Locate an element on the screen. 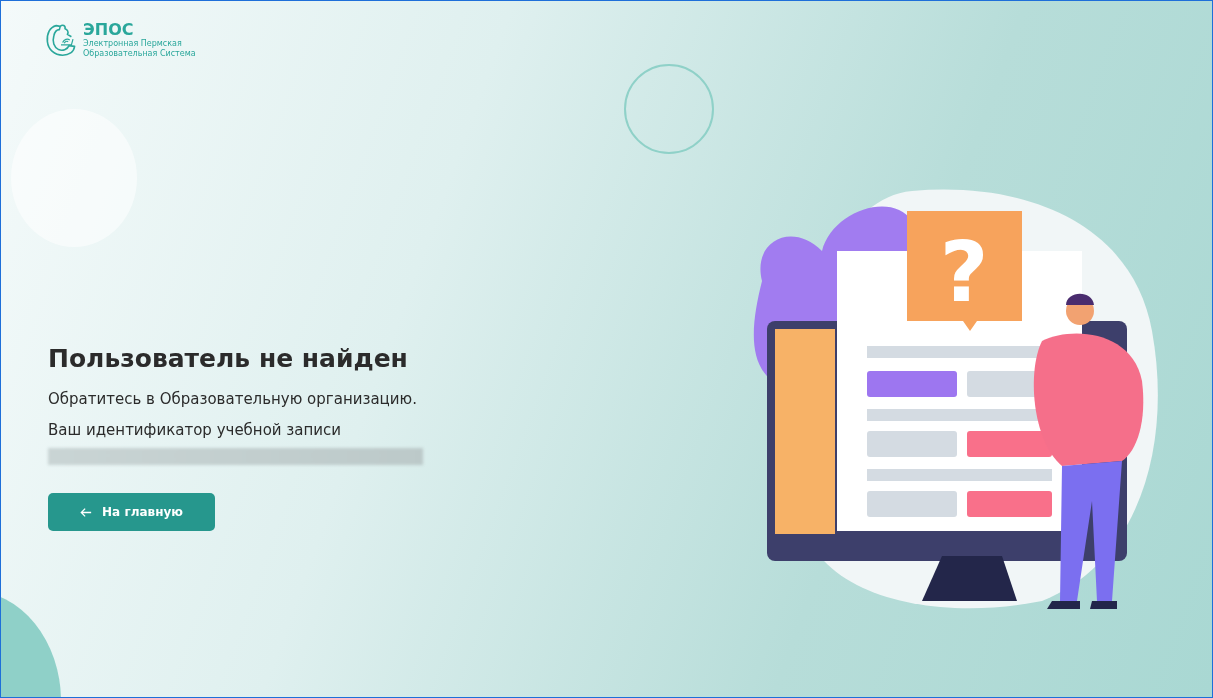 This screenshot has height=698, width=1213. arrow-left-icon is located at coordinates (86, 512).